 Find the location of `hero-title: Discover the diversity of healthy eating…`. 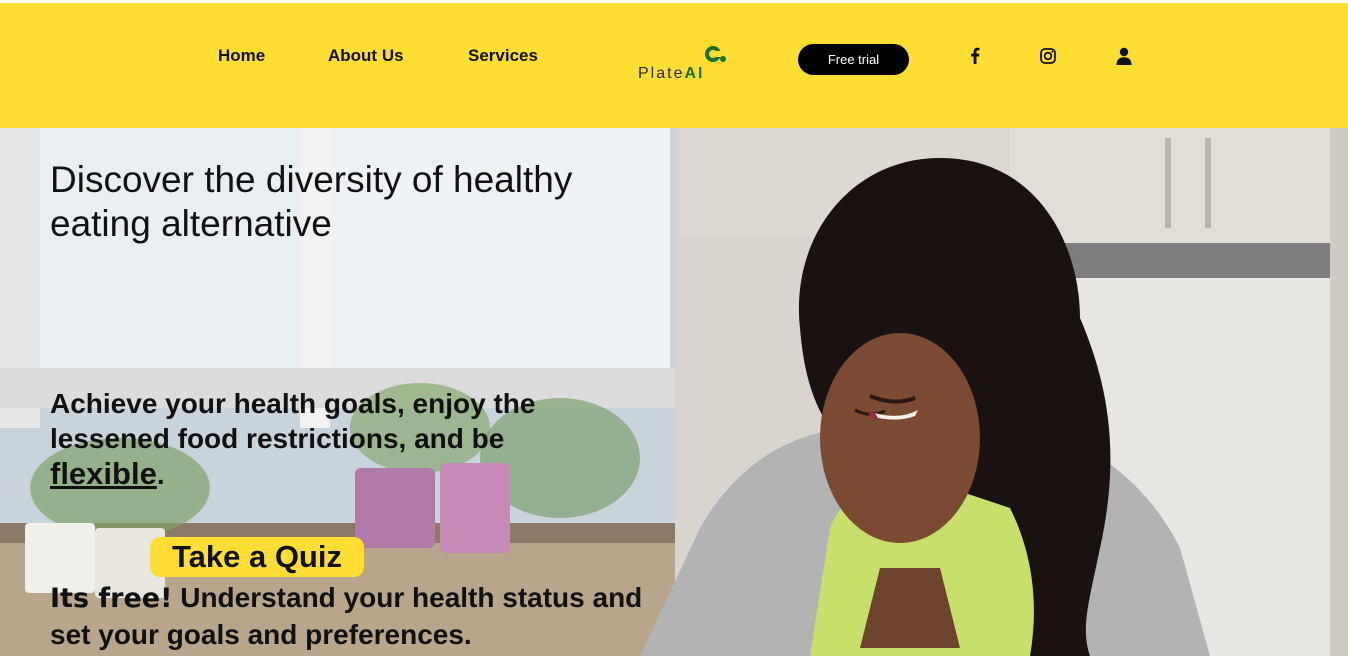

hero-title: Discover the diversity of healthy eating… is located at coordinates (311, 201).